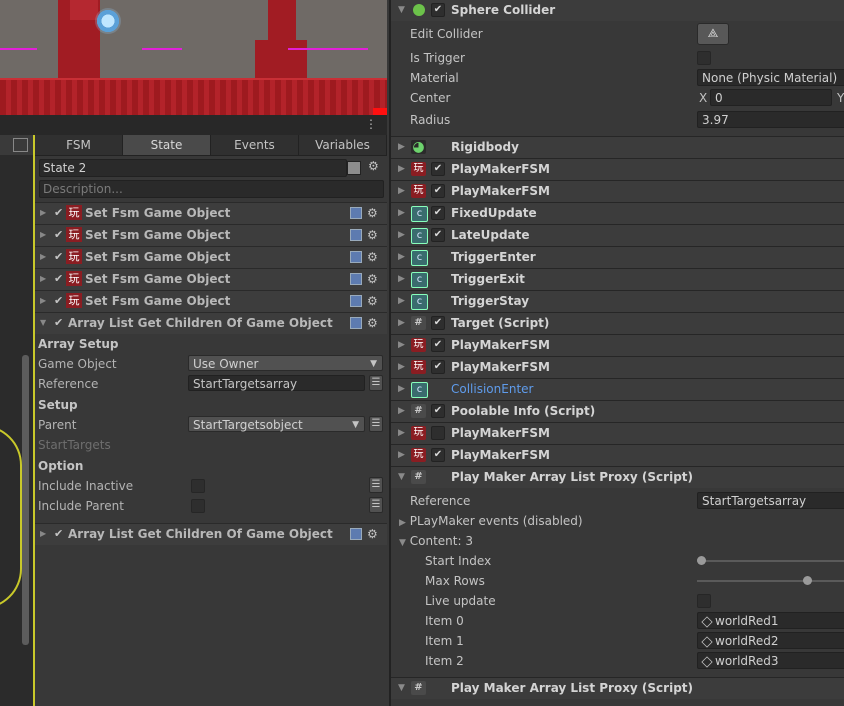 The image size is (844, 706). What do you see at coordinates (704, 601) in the screenshot?
I see `live-update-checkbox` at bounding box center [704, 601].